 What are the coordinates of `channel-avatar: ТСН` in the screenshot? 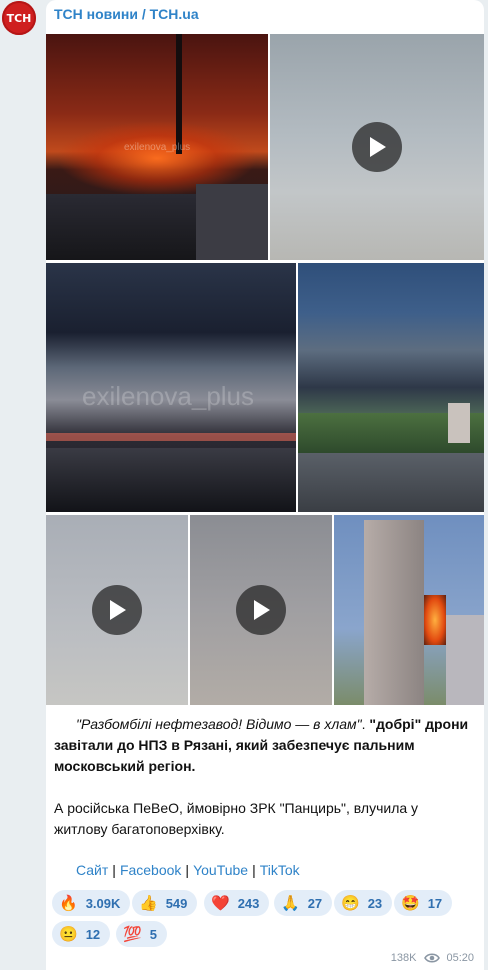 It's located at (19, 18).